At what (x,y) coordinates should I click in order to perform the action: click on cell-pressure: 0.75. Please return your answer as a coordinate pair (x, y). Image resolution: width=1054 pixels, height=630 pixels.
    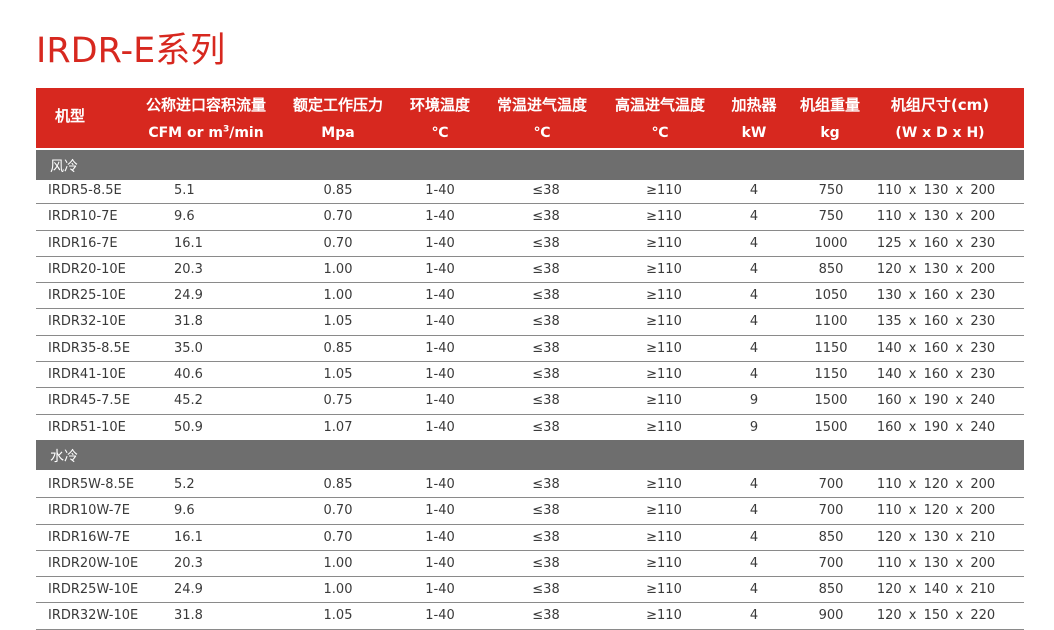
    Looking at the image, I should click on (338, 401).